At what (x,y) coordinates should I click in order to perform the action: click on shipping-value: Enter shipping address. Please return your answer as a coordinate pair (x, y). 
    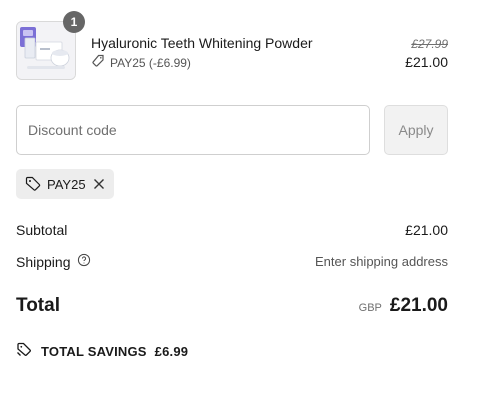
    Looking at the image, I should click on (381, 261).